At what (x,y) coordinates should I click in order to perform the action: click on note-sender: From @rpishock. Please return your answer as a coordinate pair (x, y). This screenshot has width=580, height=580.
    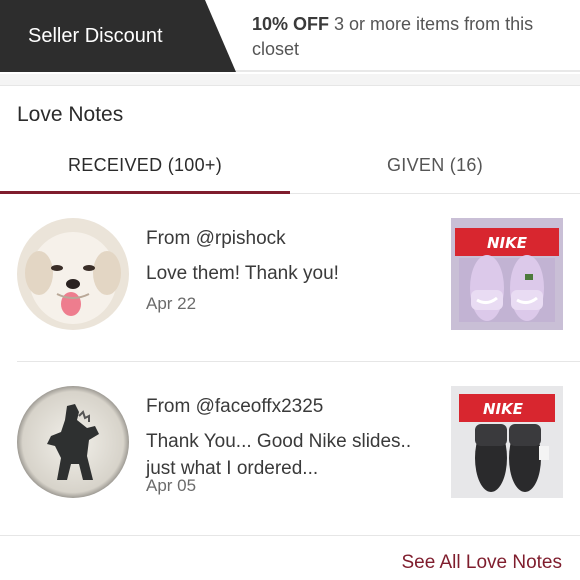
    Looking at the image, I should click on (216, 239).